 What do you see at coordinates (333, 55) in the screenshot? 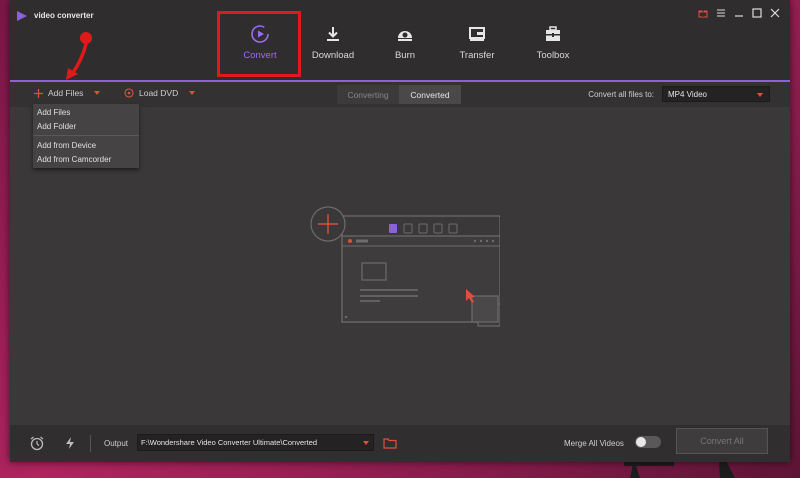
I see `nav-download-label: Download` at bounding box center [333, 55].